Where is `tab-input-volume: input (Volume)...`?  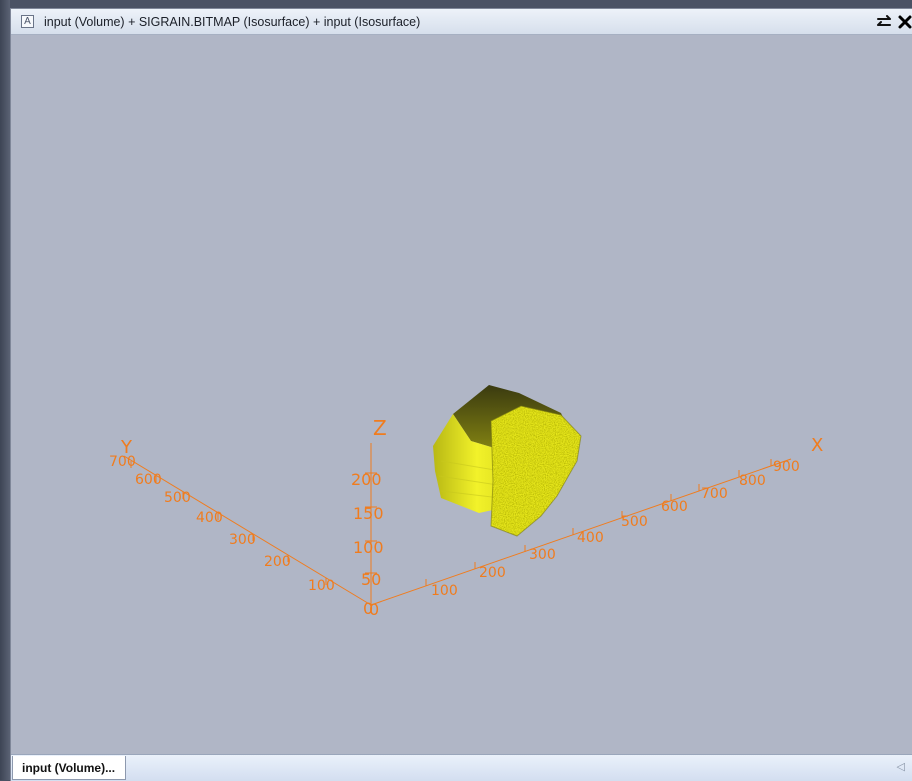
tab-input-volume: input (Volume)... is located at coordinates (69, 768).